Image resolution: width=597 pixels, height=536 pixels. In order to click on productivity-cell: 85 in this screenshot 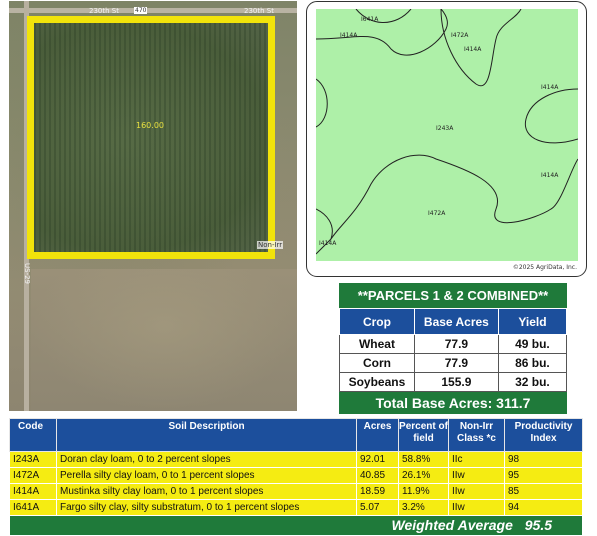, I will do `click(543, 491)`.